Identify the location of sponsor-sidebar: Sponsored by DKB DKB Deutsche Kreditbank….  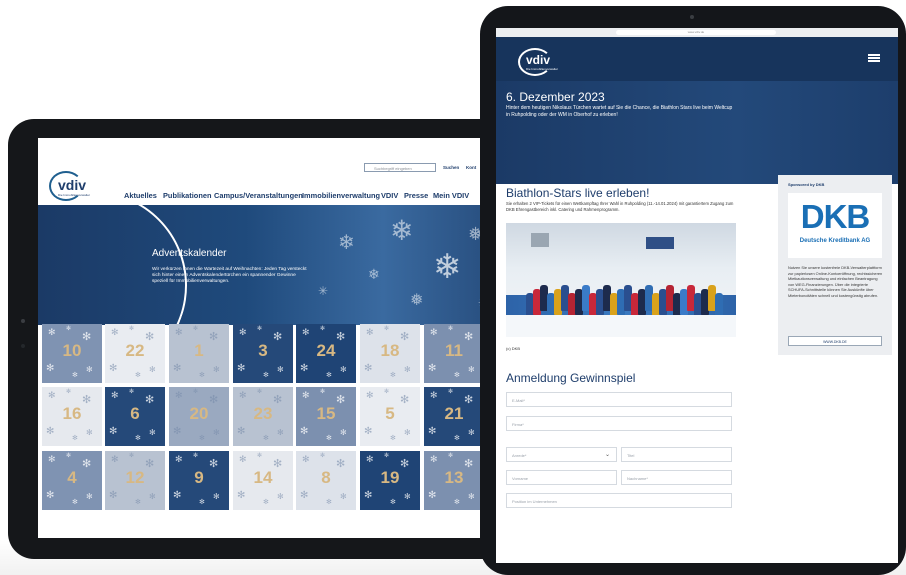
(835, 265).